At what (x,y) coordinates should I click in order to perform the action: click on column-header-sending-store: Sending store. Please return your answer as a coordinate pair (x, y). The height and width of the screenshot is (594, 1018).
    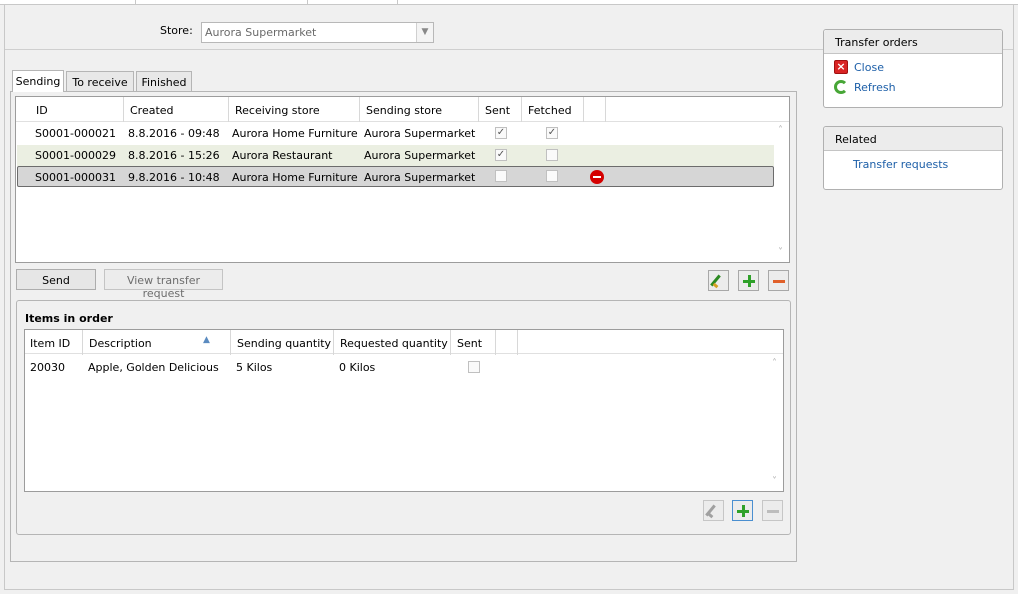
    Looking at the image, I should click on (419, 109).